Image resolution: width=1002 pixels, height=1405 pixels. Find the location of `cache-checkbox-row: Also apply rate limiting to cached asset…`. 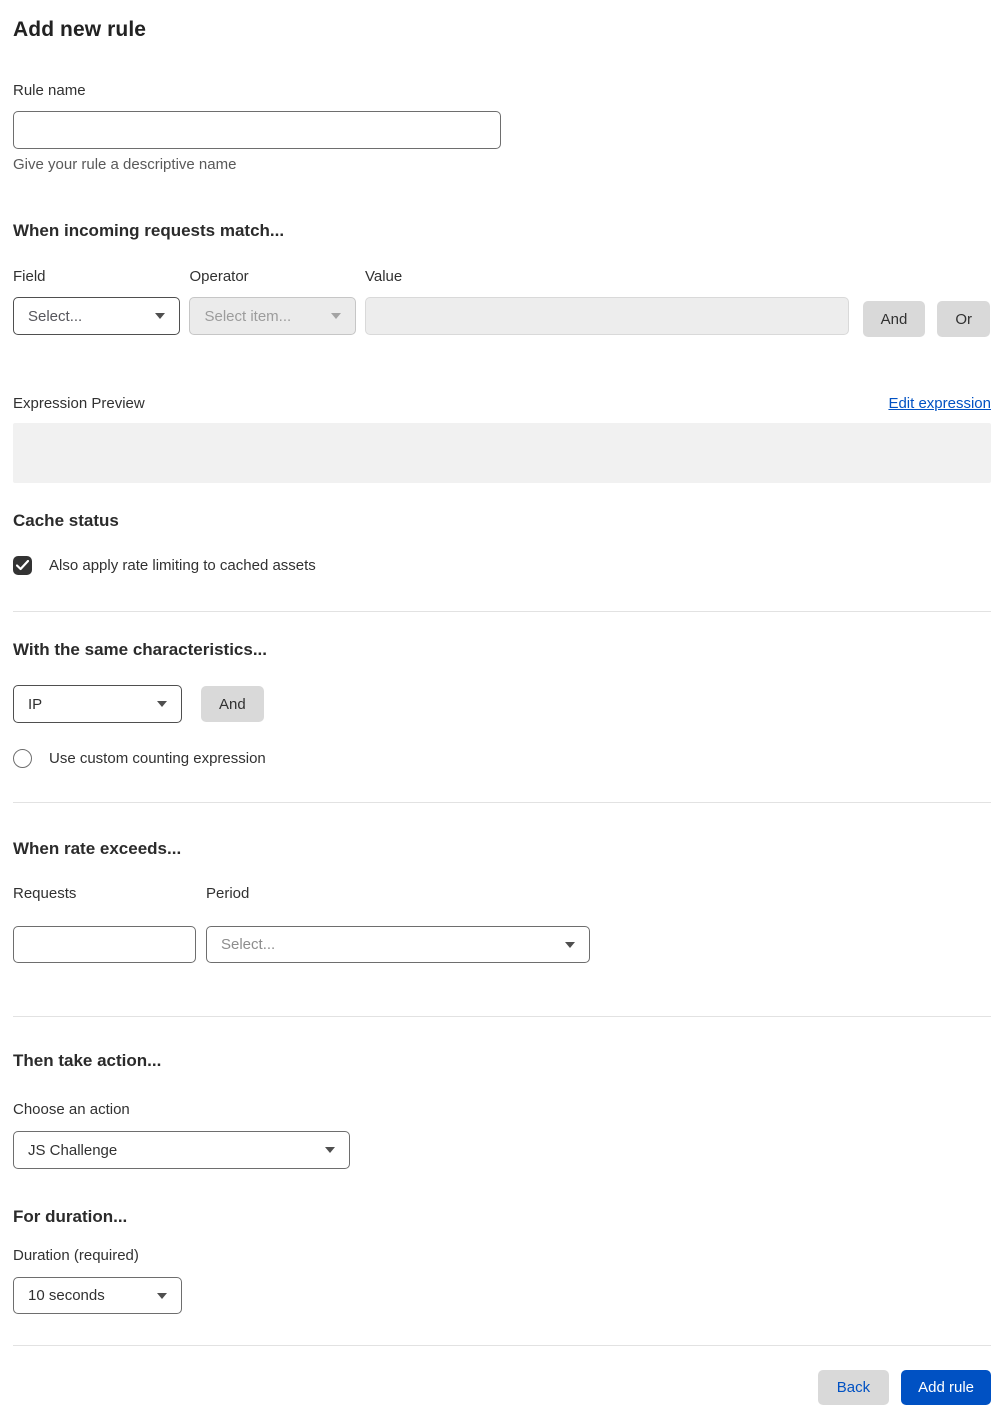

cache-checkbox-row: Also apply rate limiting to cached asset… is located at coordinates (501, 565).